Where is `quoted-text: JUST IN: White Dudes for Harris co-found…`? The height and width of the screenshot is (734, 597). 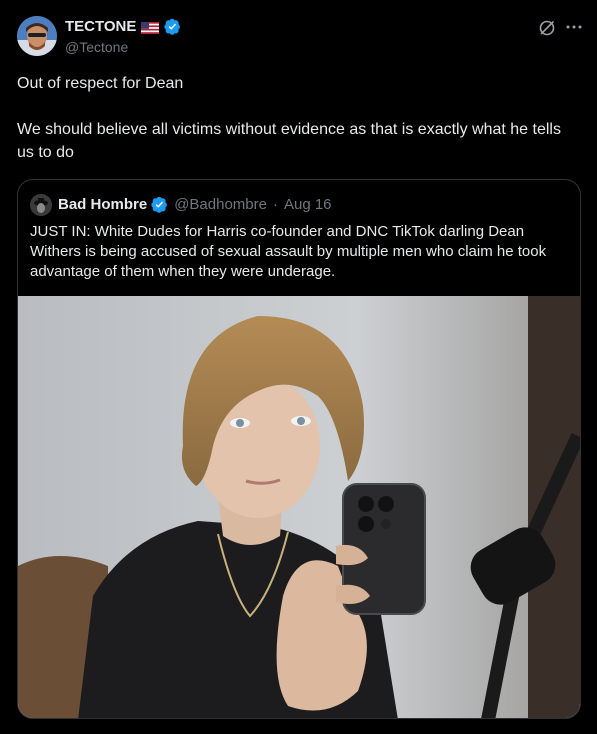 quoted-text: JUST IN: White Dudes for Harris co-found… is located at coordinates (288, 251).